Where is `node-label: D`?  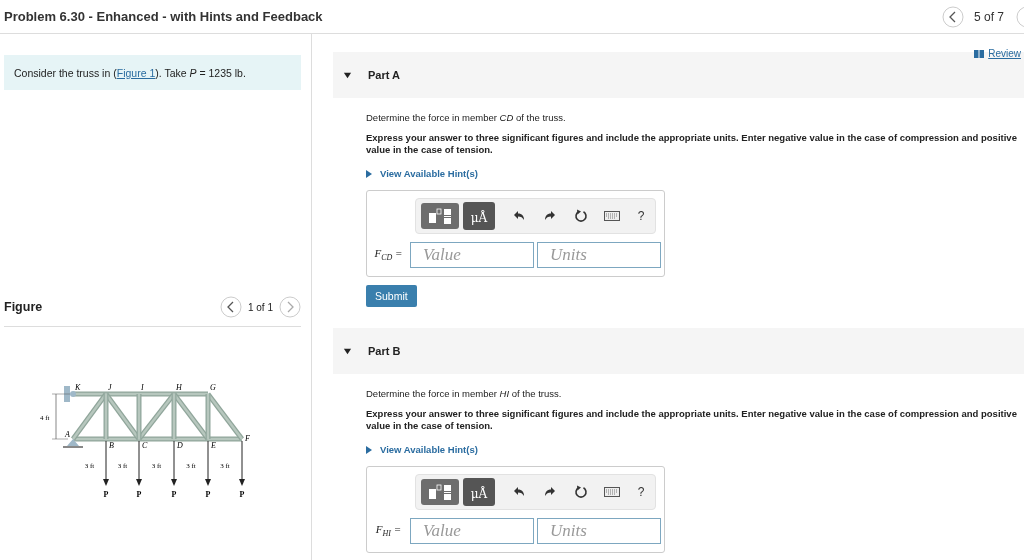
node-label: D is located at coordinates (180, 445).